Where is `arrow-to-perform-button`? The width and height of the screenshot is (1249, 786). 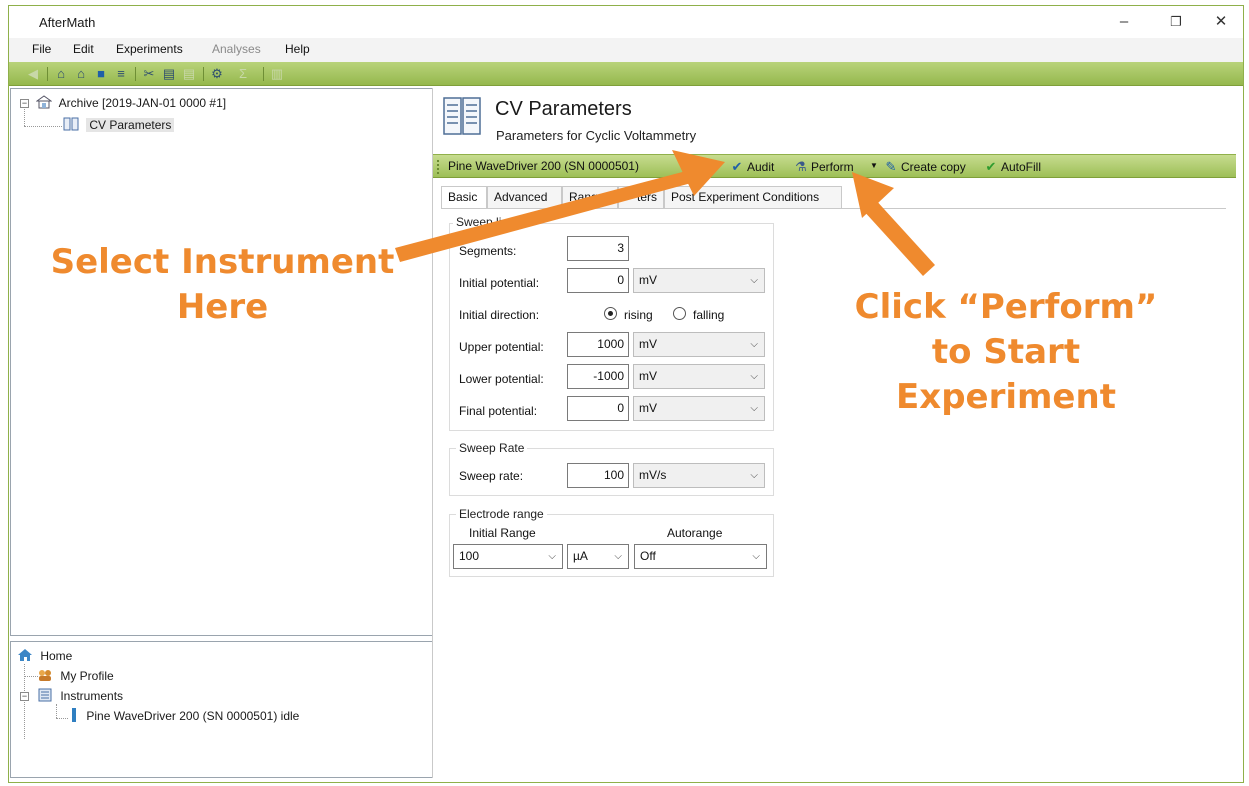 arrow-to-perform-button is located at coordinates (893, 224).